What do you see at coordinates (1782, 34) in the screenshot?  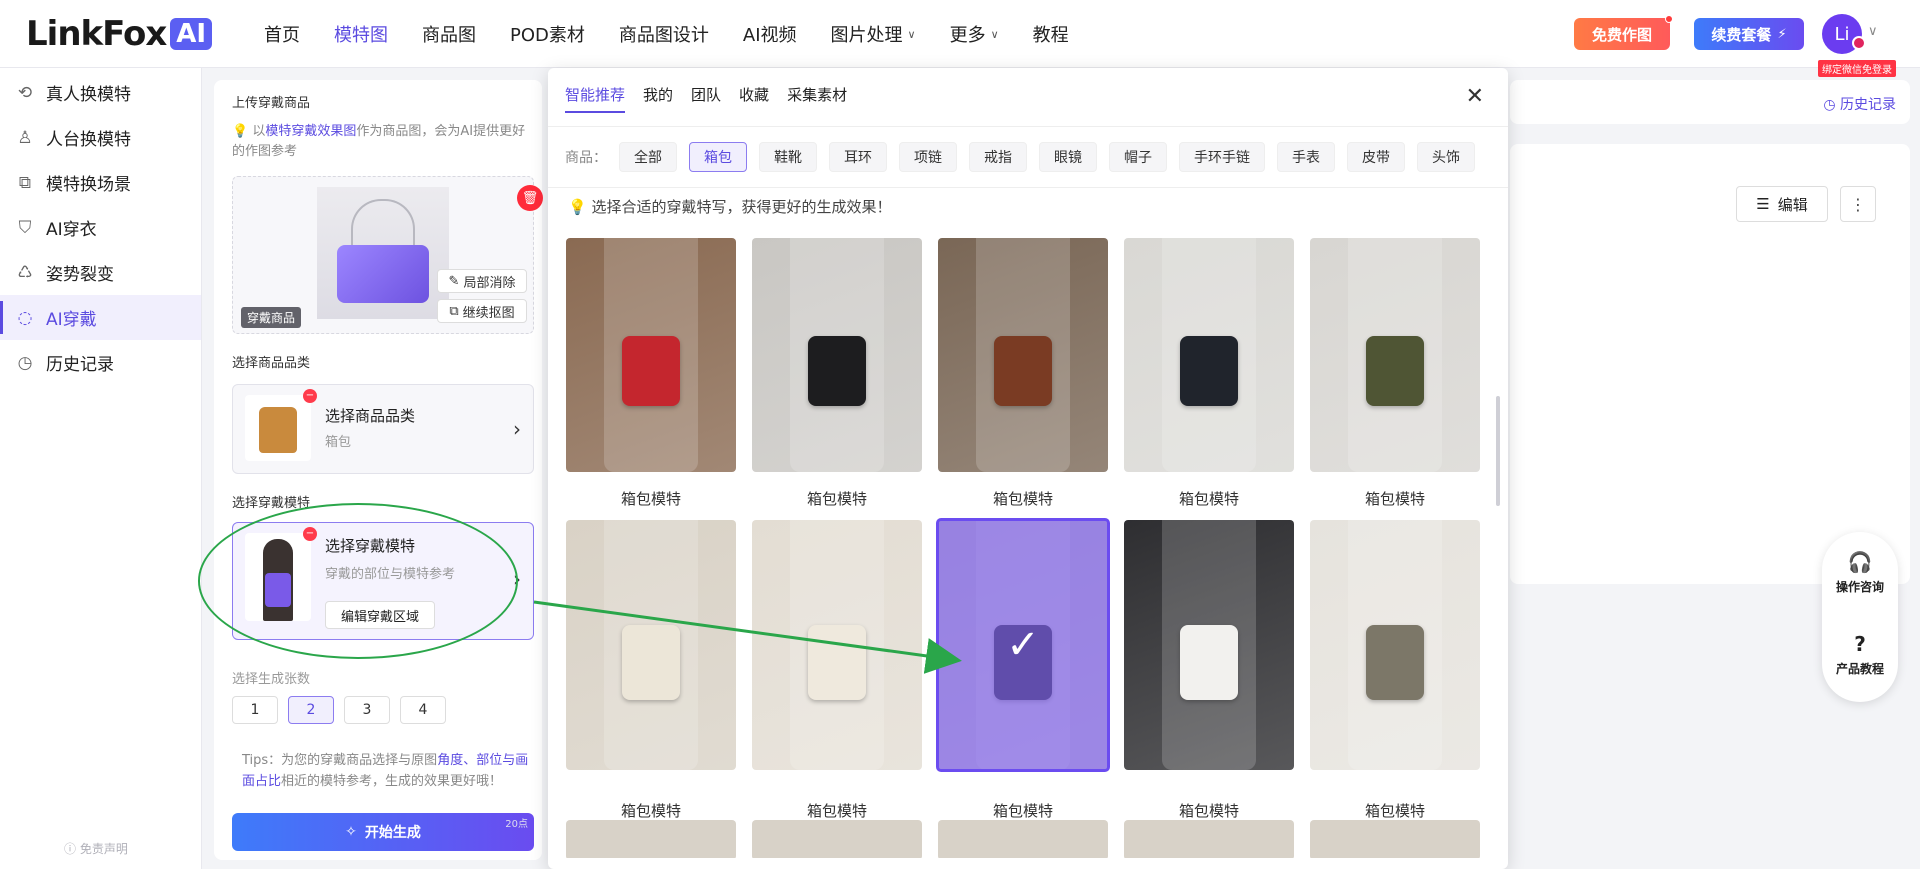 I see `lightning-icon: ⚡` at bounding box center [1782, 34].